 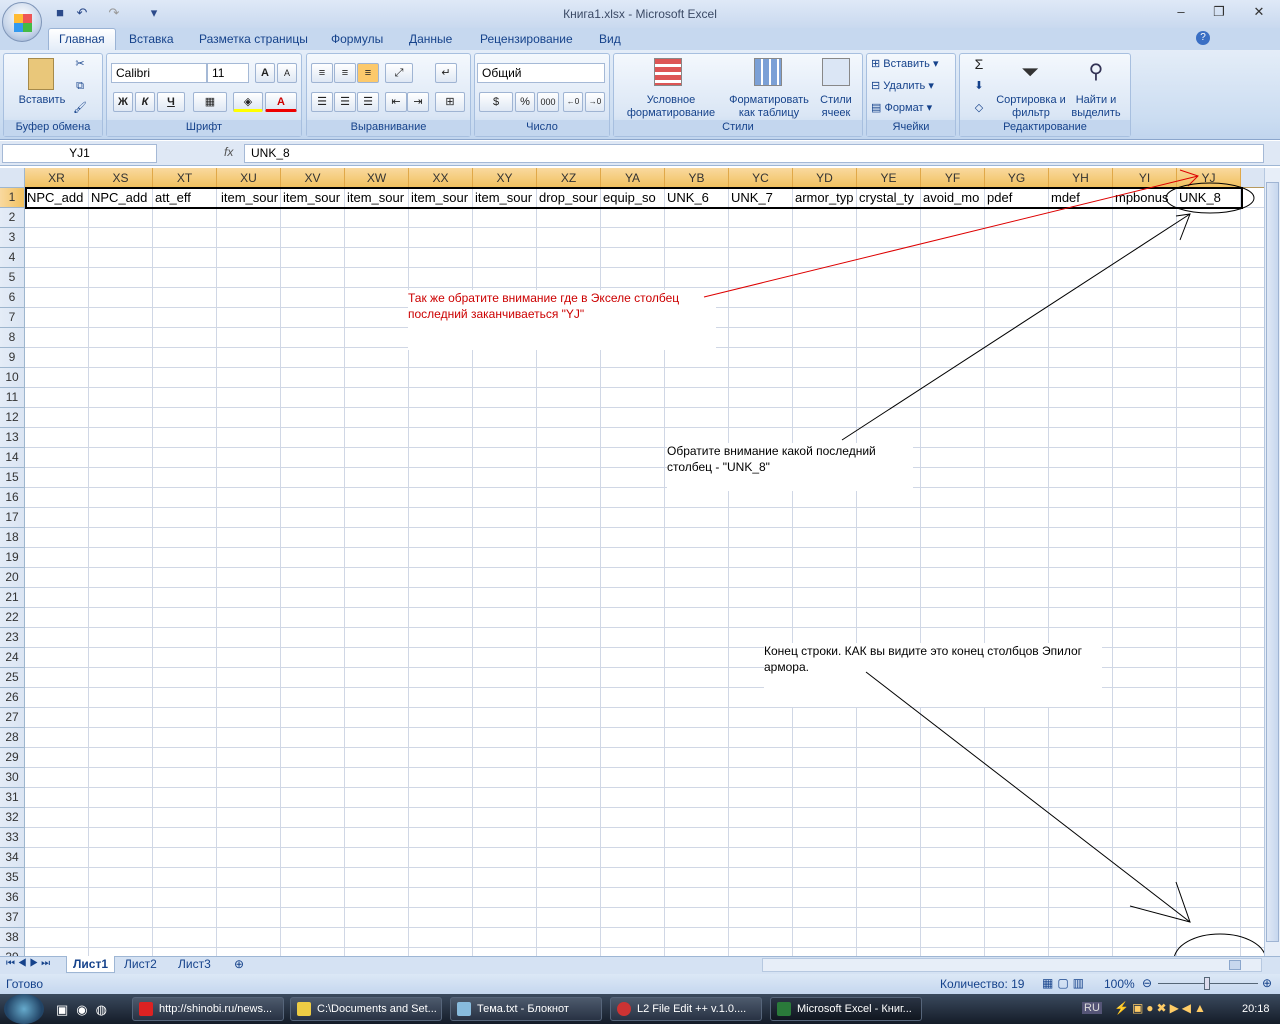 I want to click on font-size-select: 11, so click(x=228, y=73).